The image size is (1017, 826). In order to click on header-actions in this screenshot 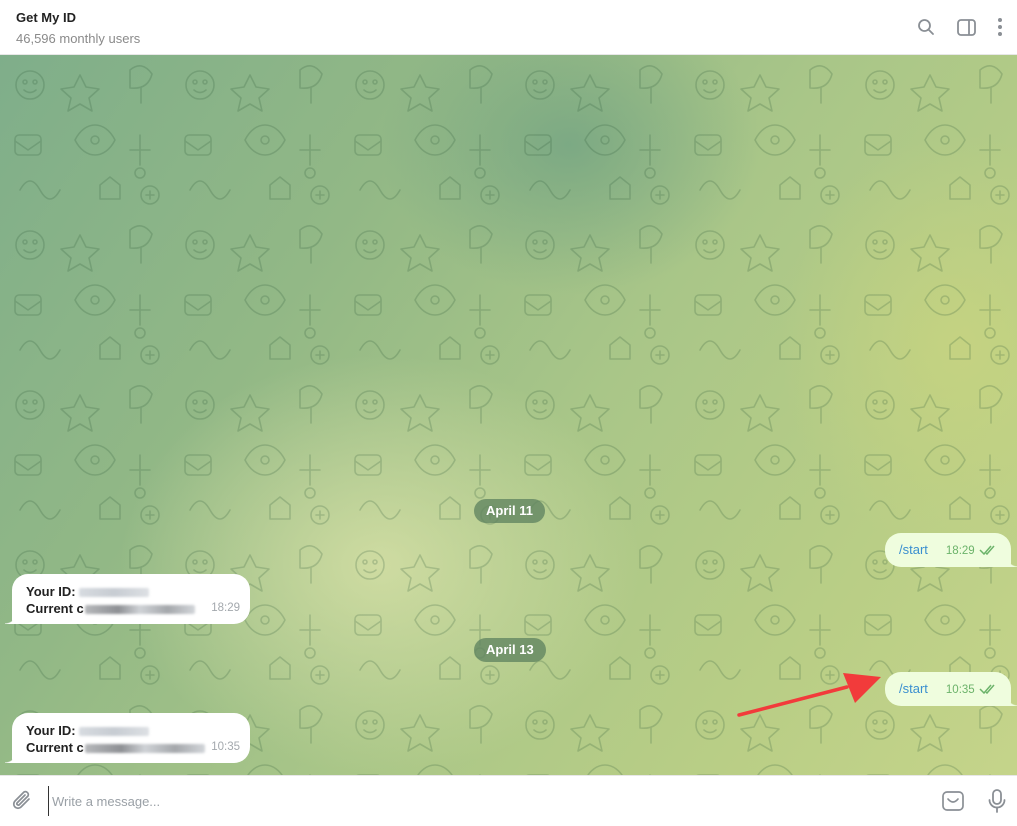, I will do `click(960, 27)`.